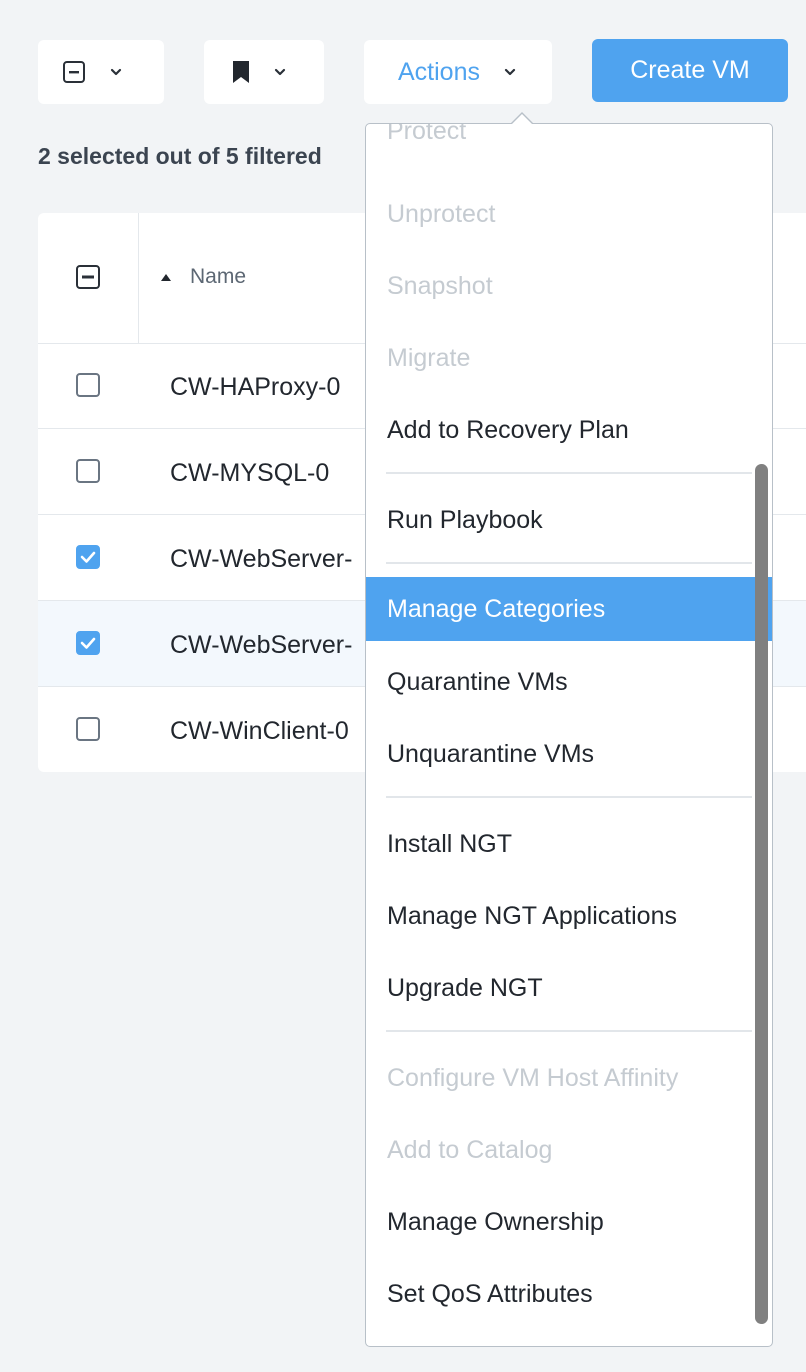 This screenshot has width=806, height=1372. I want to click on vm-name: CW-WinClient-0, so click(259, 731).